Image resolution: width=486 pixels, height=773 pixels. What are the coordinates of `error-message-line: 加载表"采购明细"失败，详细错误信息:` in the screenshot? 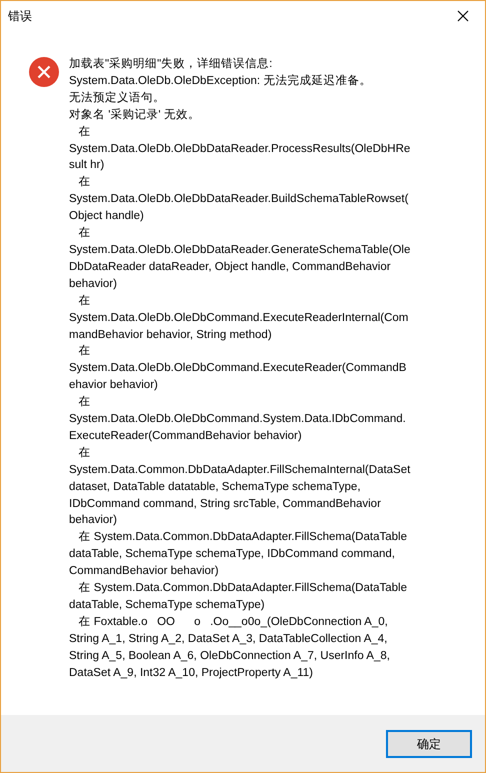 It's located at (171, 64).